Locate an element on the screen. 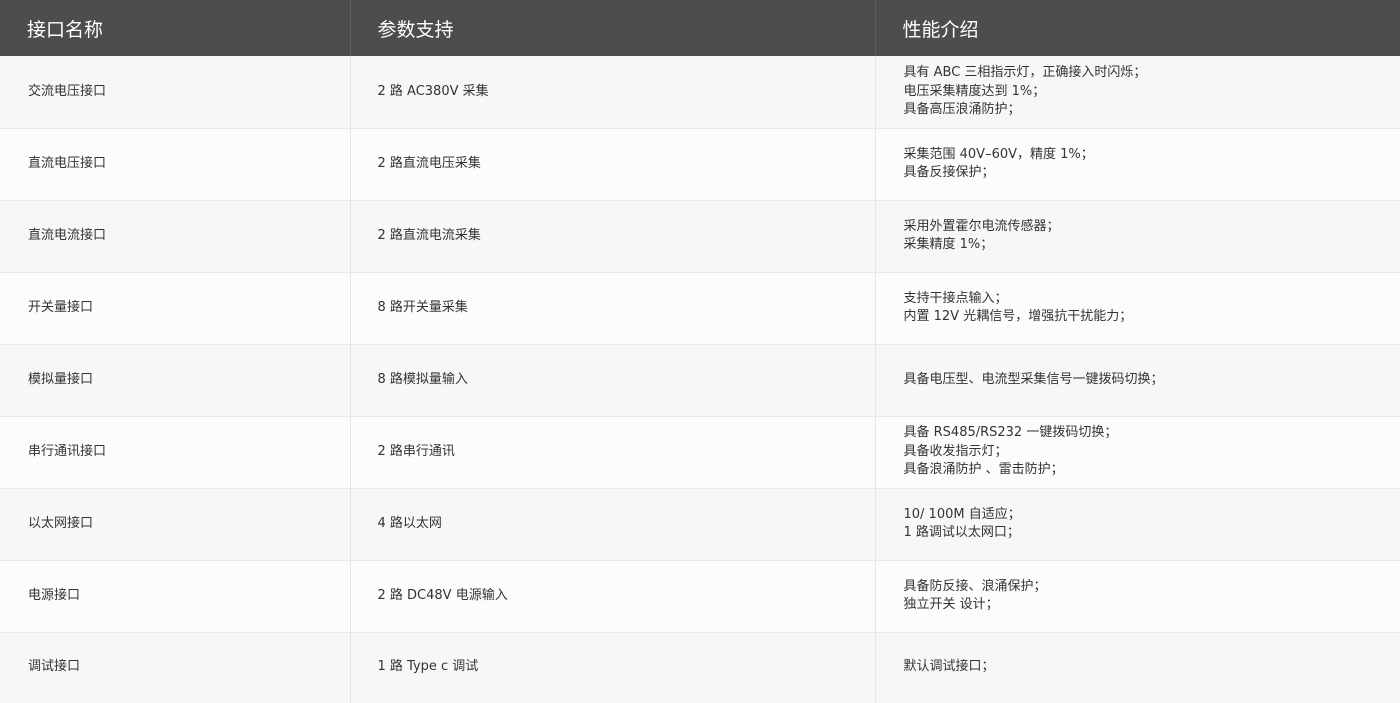  performance-cell: 具备电压型、电流型采集信号一键拨码切换； is located at coordinates (1137, 380).